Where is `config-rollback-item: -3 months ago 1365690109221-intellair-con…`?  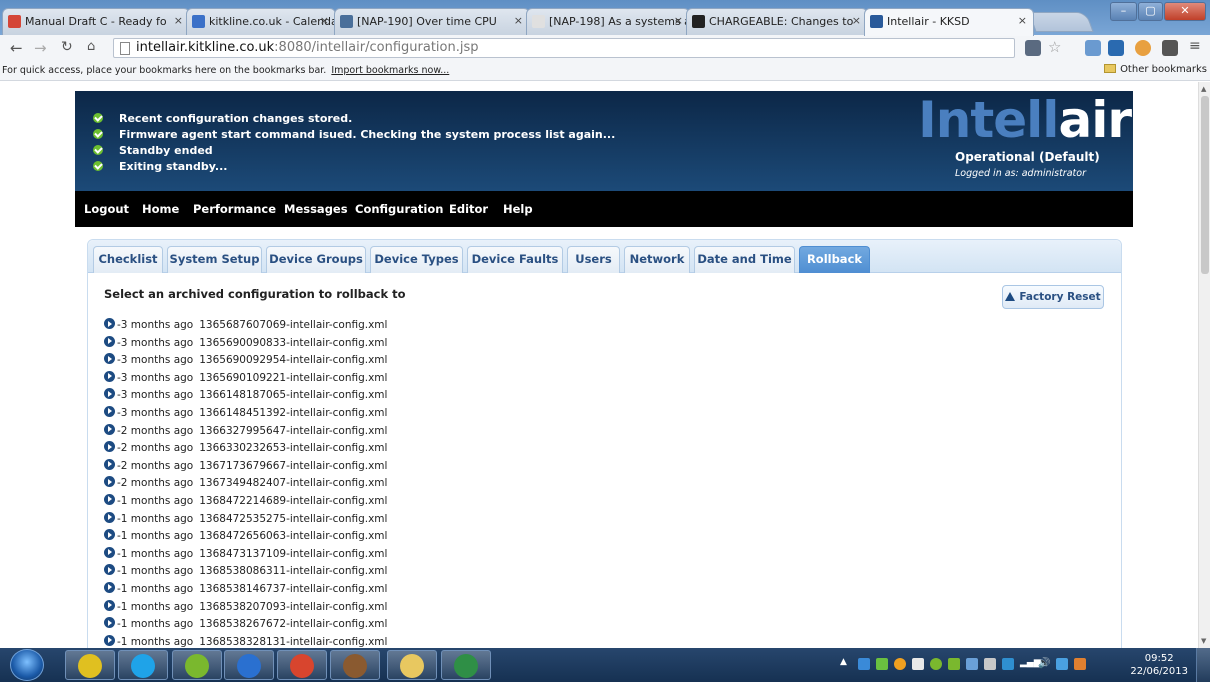
config-rollback-item: -3 months ago 1365690109221-intellair-con… is located at coordinates (245, 379).